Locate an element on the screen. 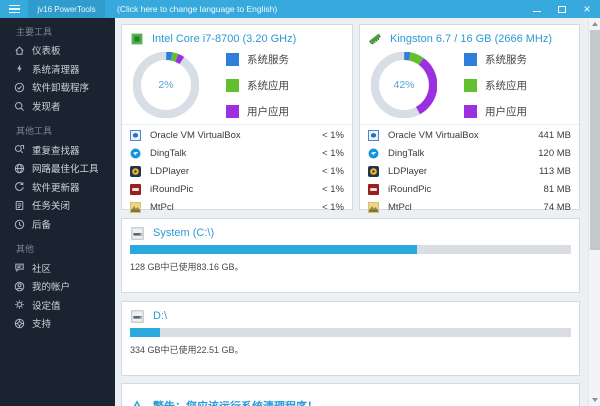 The height and width of the screenshot is (406, 600). sidebar-item-label: 我的帐户 is located at coordinates (51, 288).